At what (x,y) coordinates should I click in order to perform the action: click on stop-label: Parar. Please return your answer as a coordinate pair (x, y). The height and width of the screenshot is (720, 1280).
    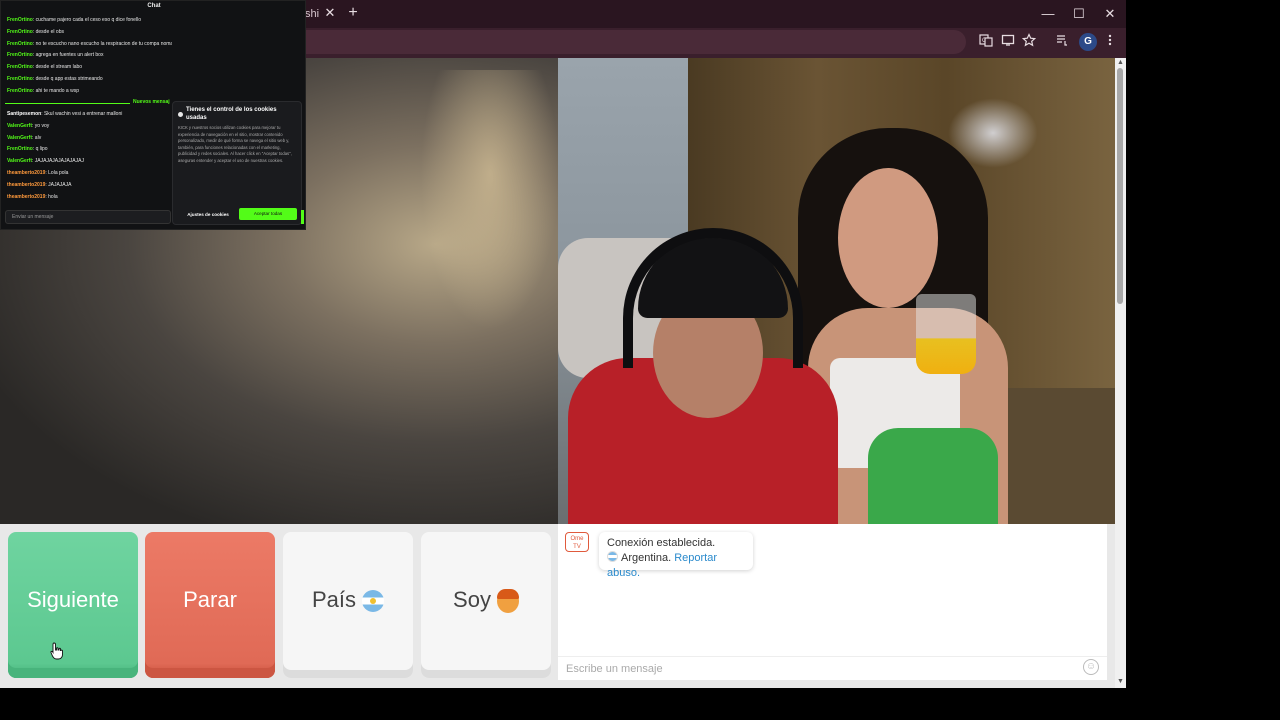
    Looking at the image, I should click on (210, 599).